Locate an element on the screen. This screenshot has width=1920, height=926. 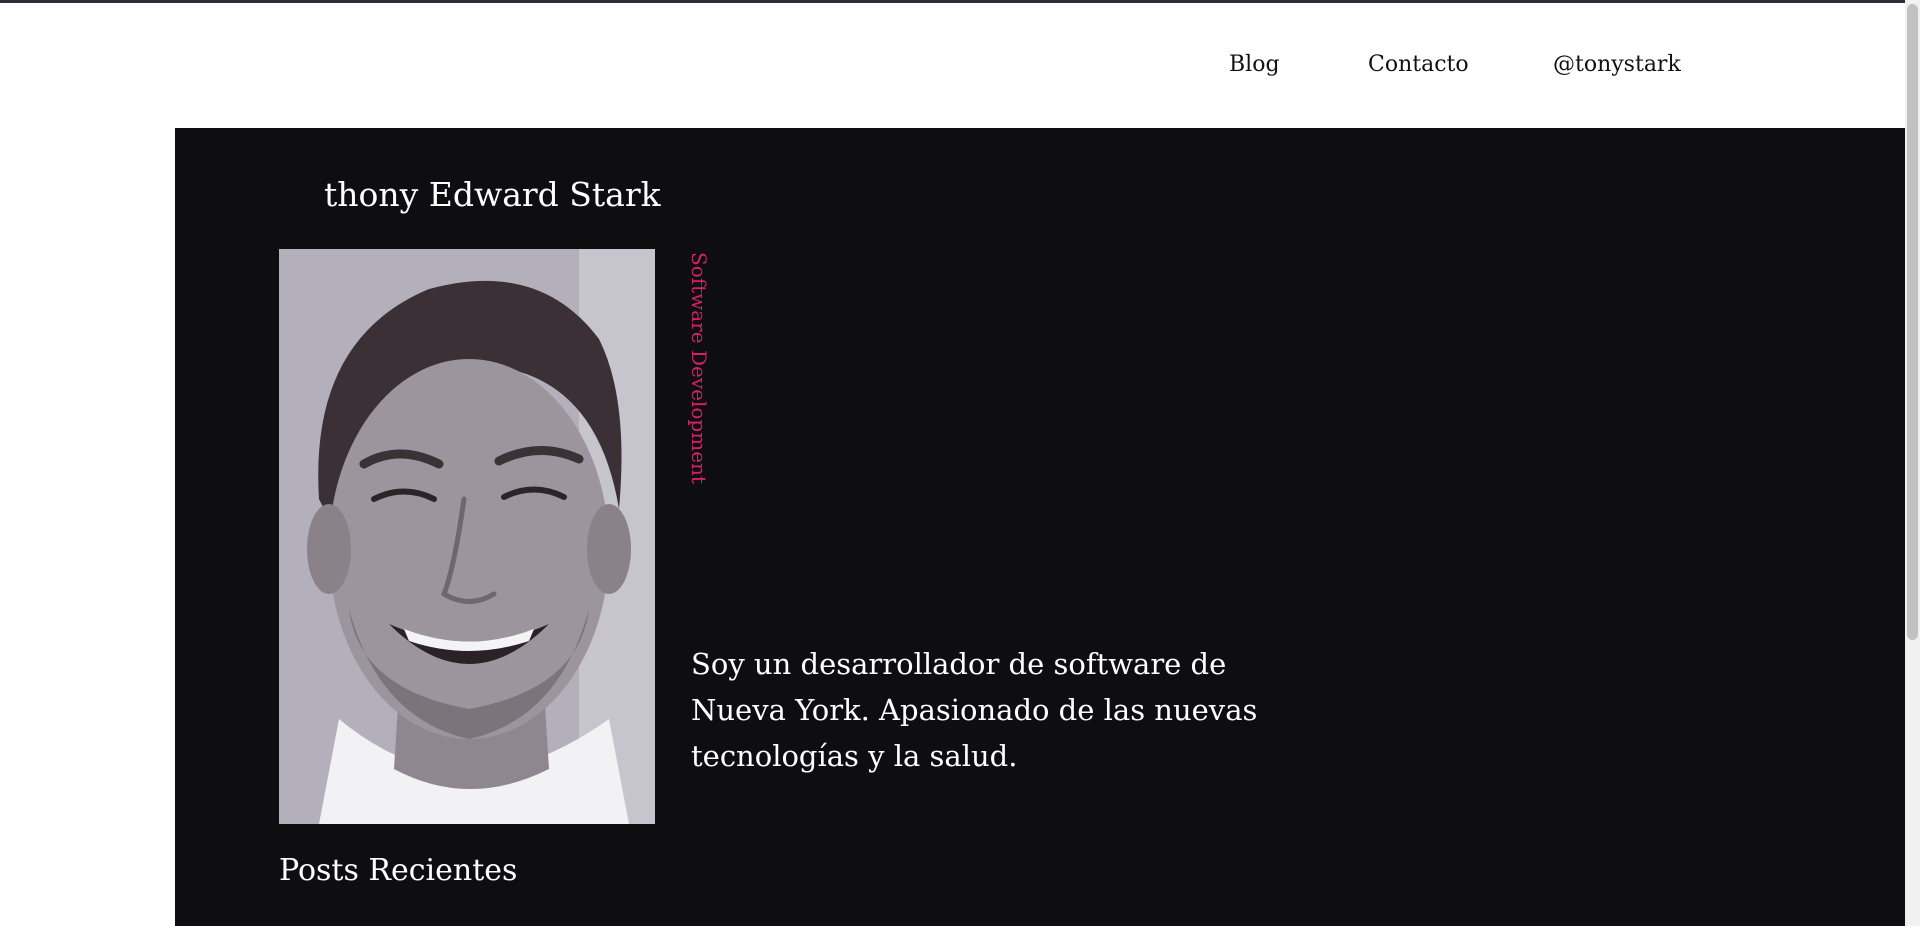
role-label: Software Development is located at coordinates (699, 368).